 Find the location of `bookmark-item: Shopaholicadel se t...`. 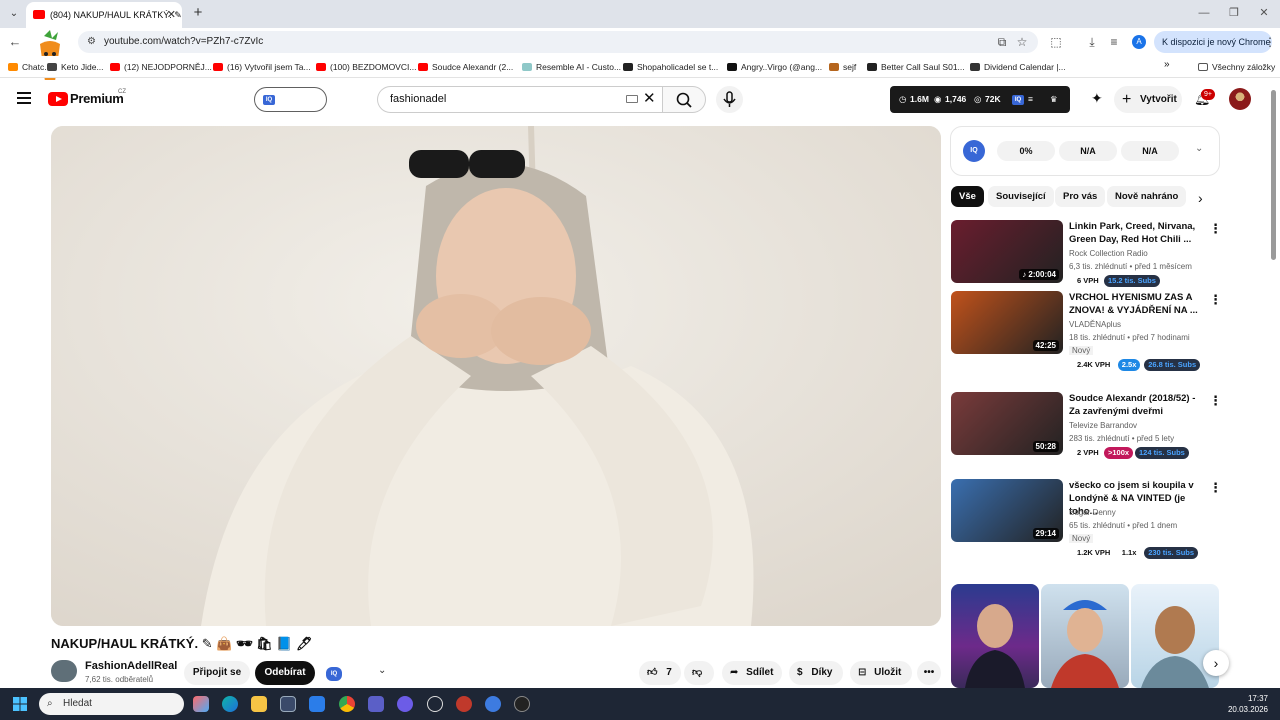

bookmark-item: Shopaholicadel se t... is located at coordinates (670, 67).